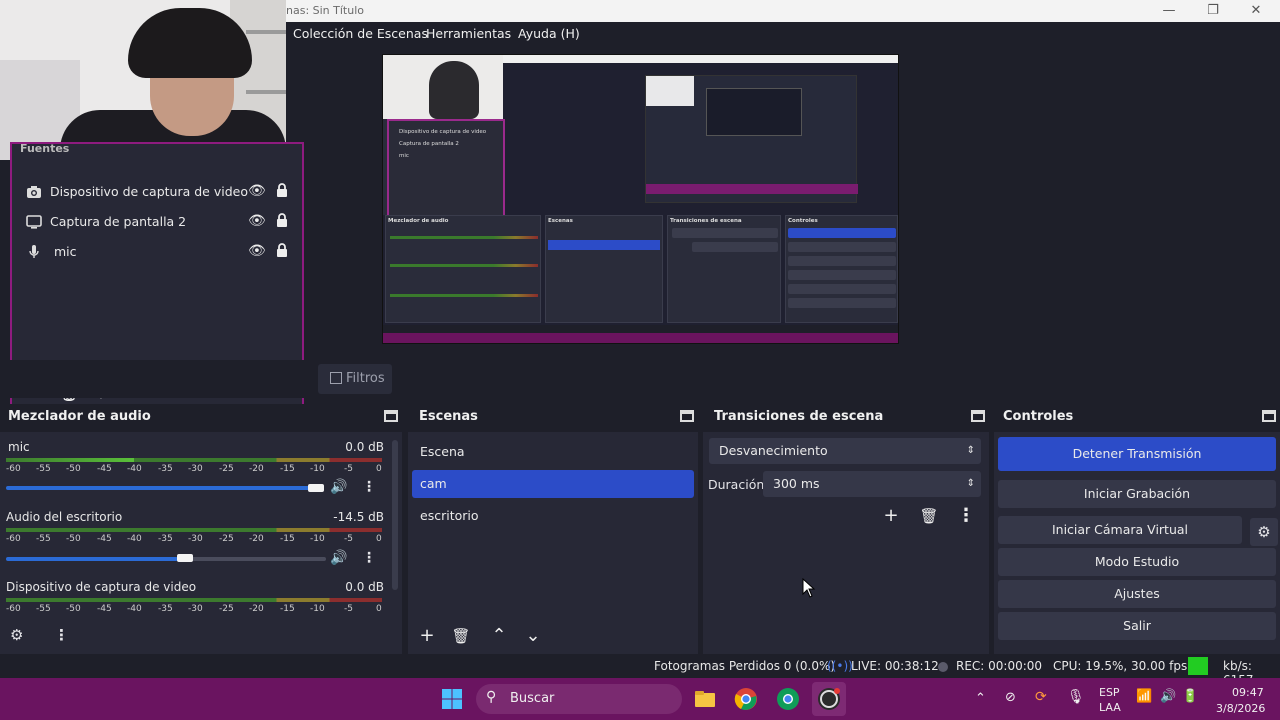  I want to click on menu-tools: Herramientas, so click(468, 33).